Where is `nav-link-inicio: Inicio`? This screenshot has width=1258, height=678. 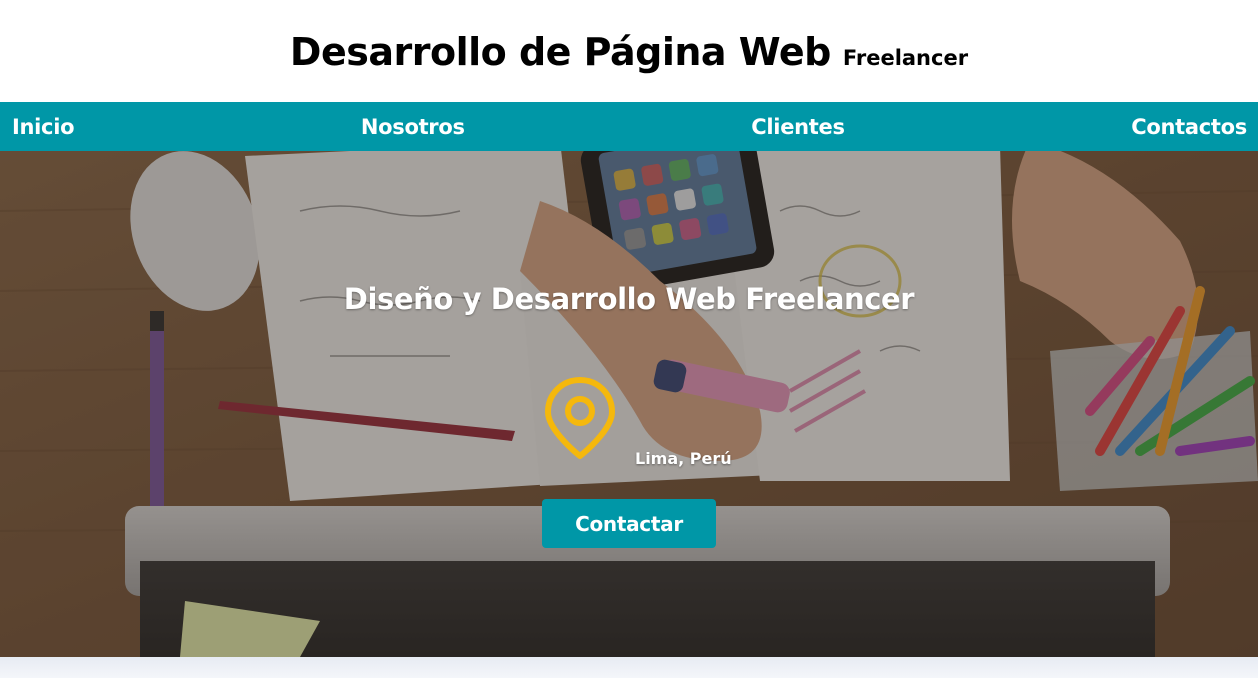 nav-link-inicio: Inicio is located at coordinates (43, 127).